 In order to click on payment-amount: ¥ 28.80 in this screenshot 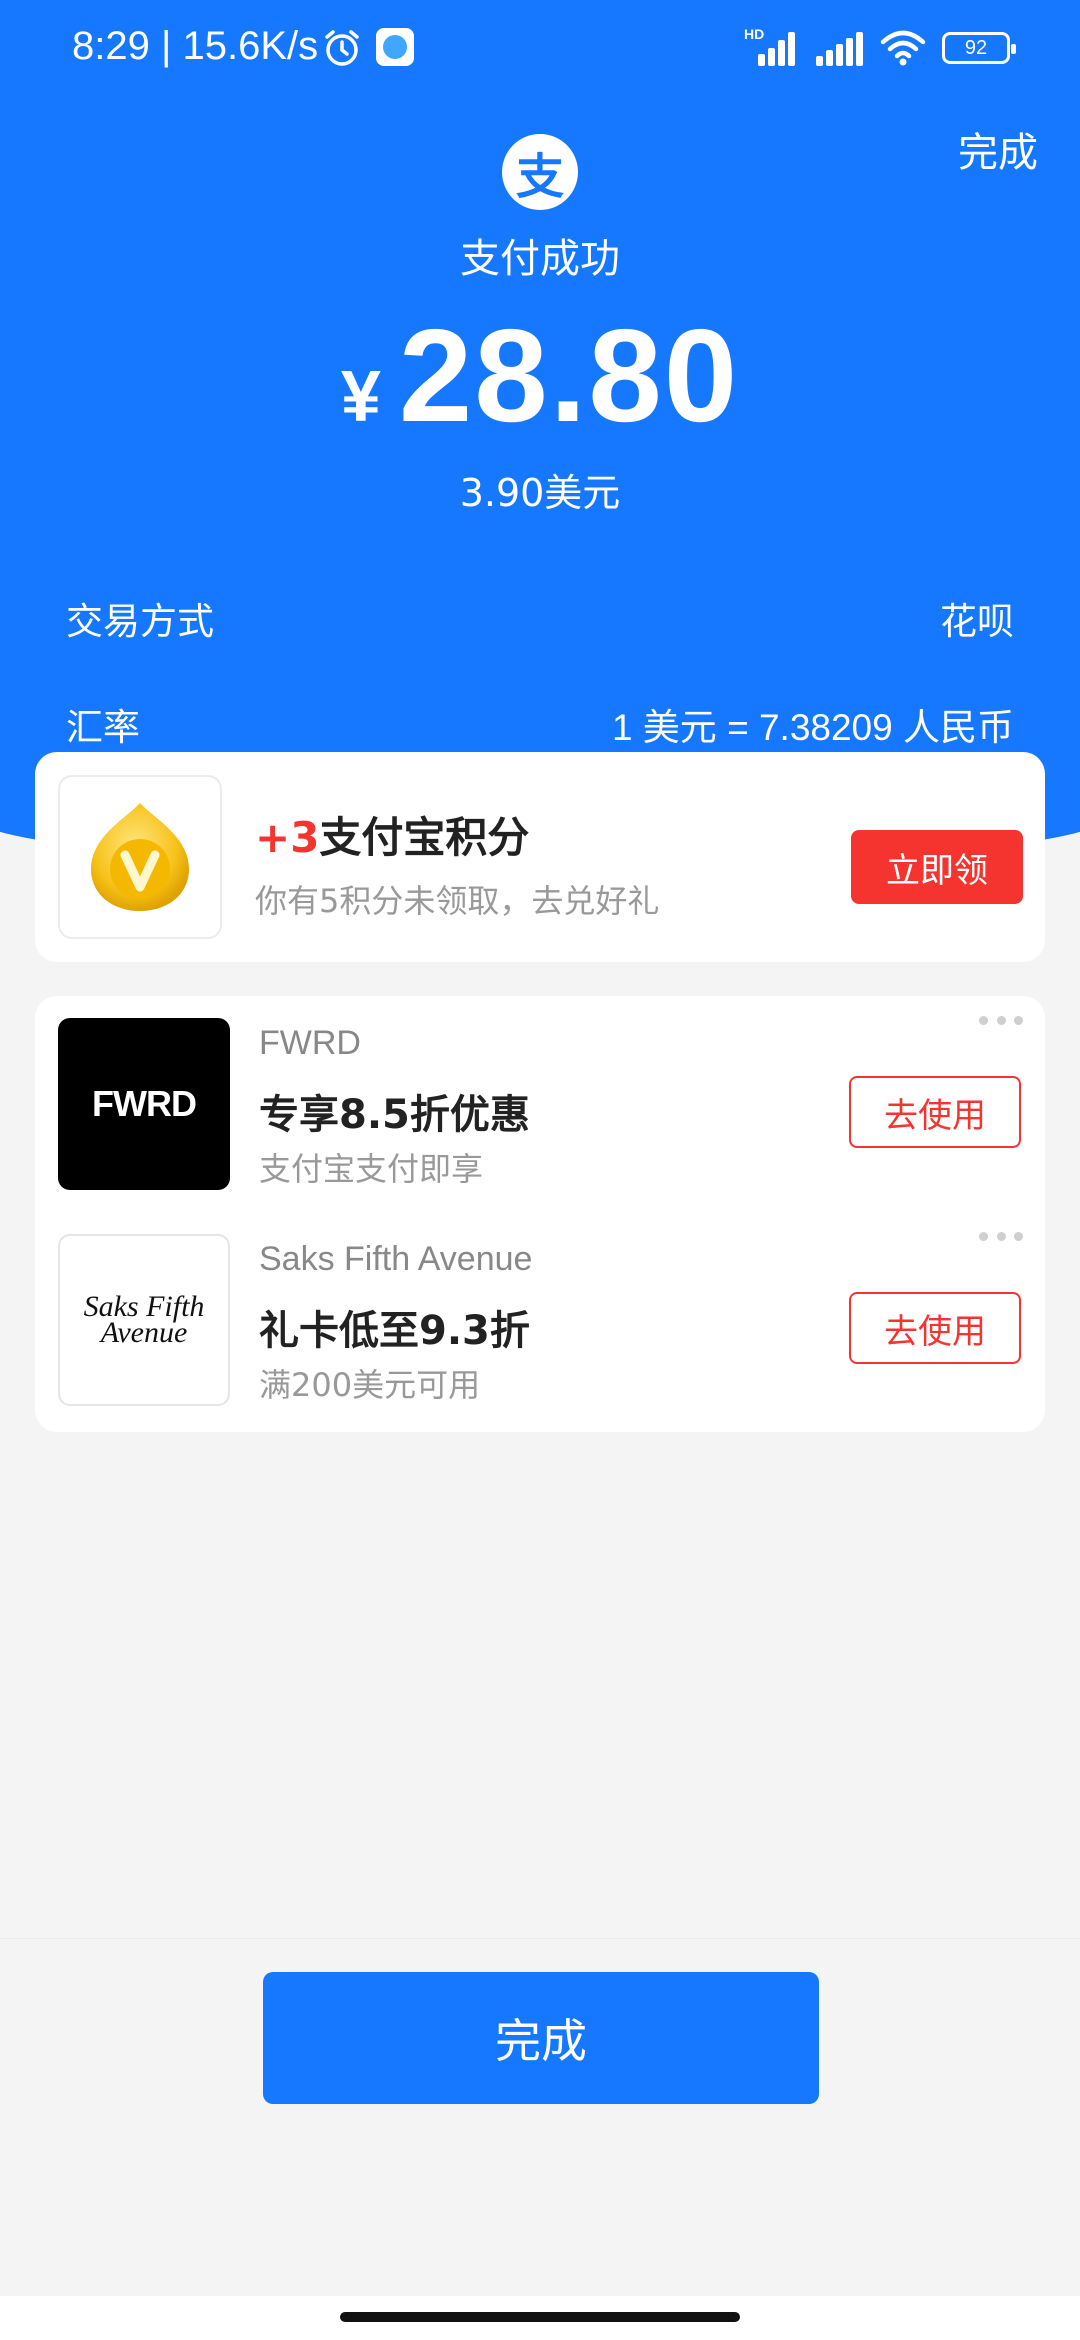, I will do `click(540, 375)`.